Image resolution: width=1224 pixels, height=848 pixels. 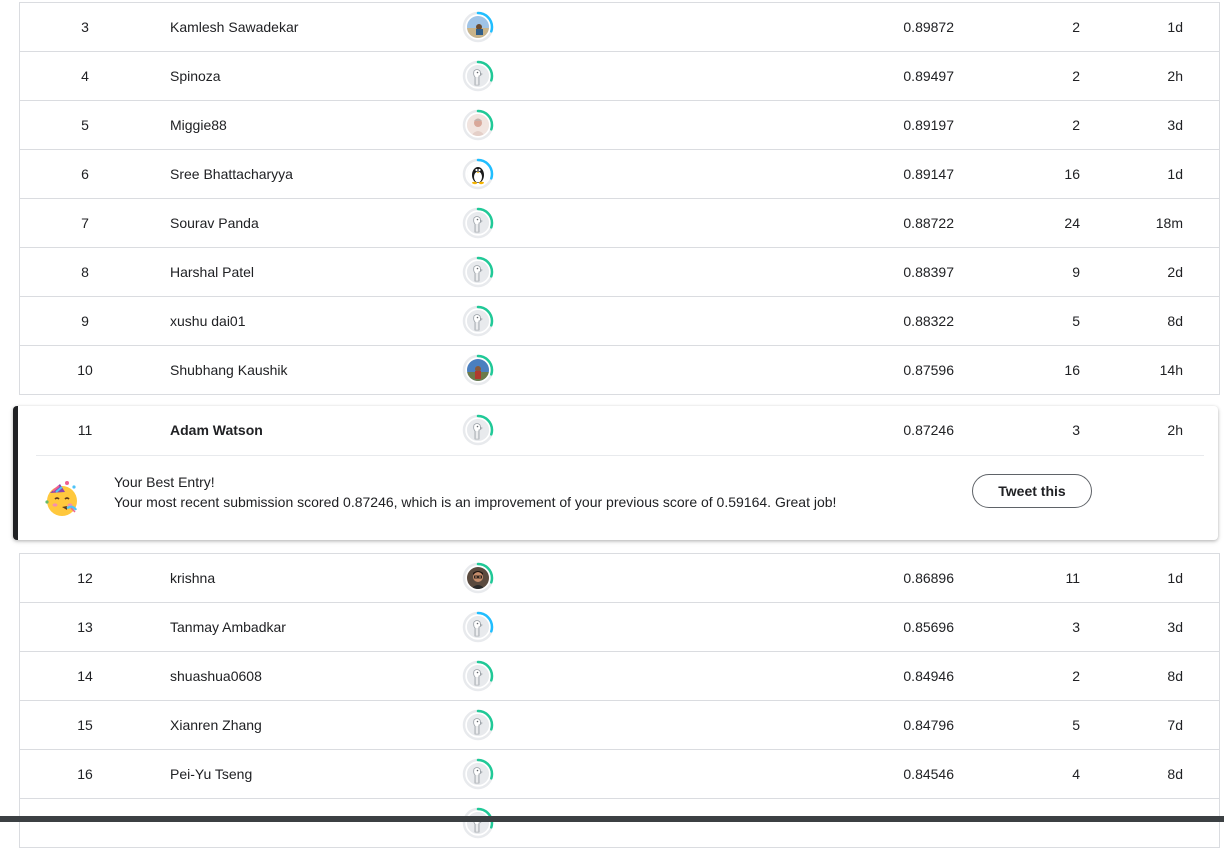 What do you see at coordinates (229, 370) in the screenshot?
I see `team-name: Shubhang Kaushik` at bounding box center [229, 370].